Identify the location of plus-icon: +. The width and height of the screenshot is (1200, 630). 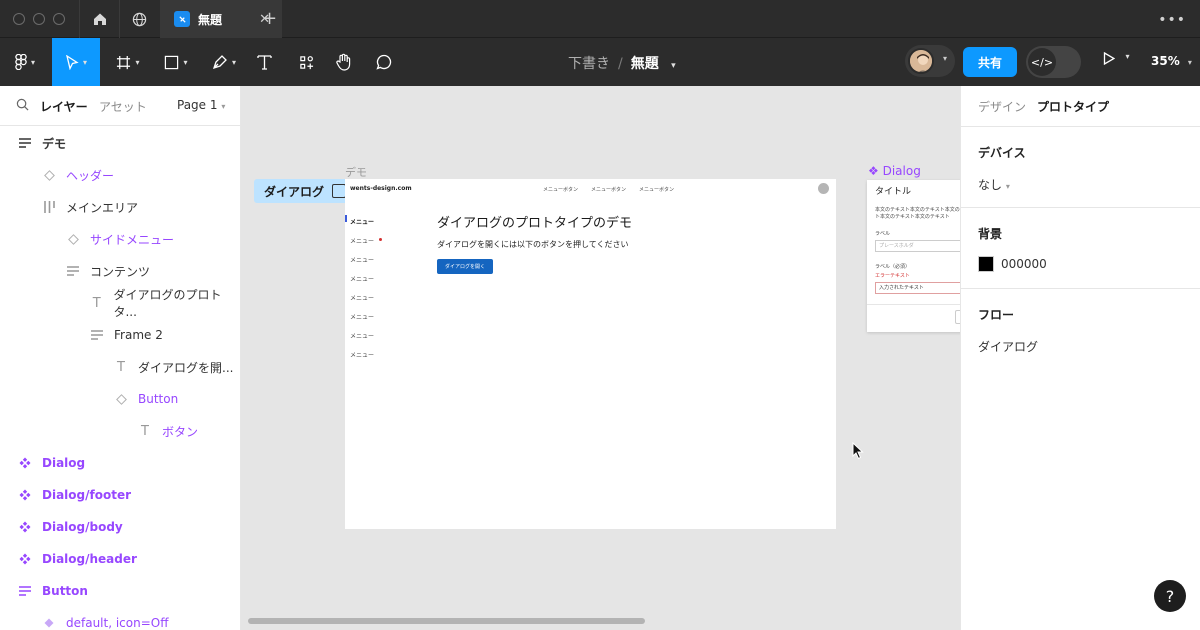
(269, 18).